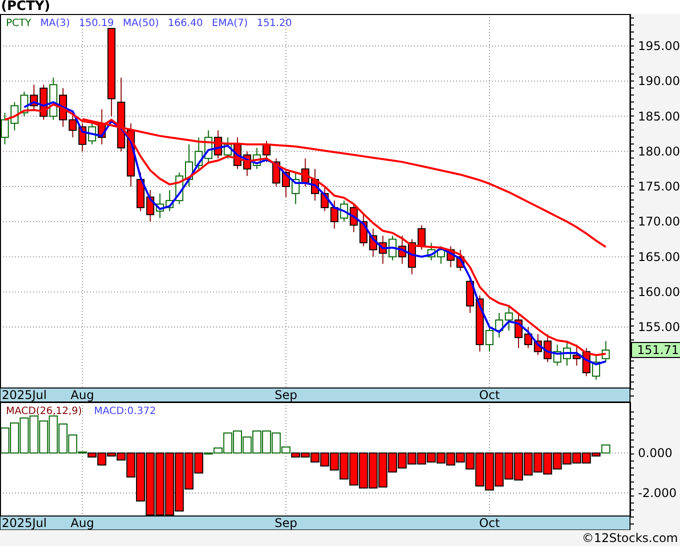 Image resolution: width=680 pixels, height=546 pixels. I want to click on axis-label: 0.000, so click(655, 453).